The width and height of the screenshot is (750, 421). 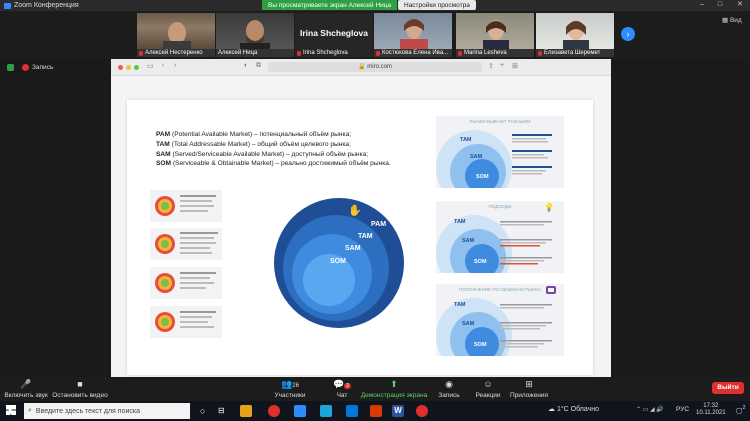 What do you see at coordinates (355, 210) in the screenshot?
I see `cursor-hand-icon: ✋` at bounding box center [355, 210].